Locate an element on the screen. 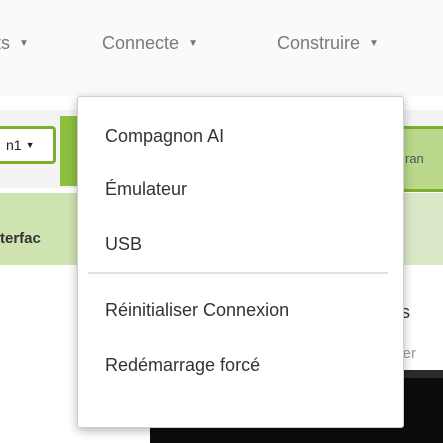 This screenshot has height=443, width=443. palette-header is located at coordinates (40, 229).